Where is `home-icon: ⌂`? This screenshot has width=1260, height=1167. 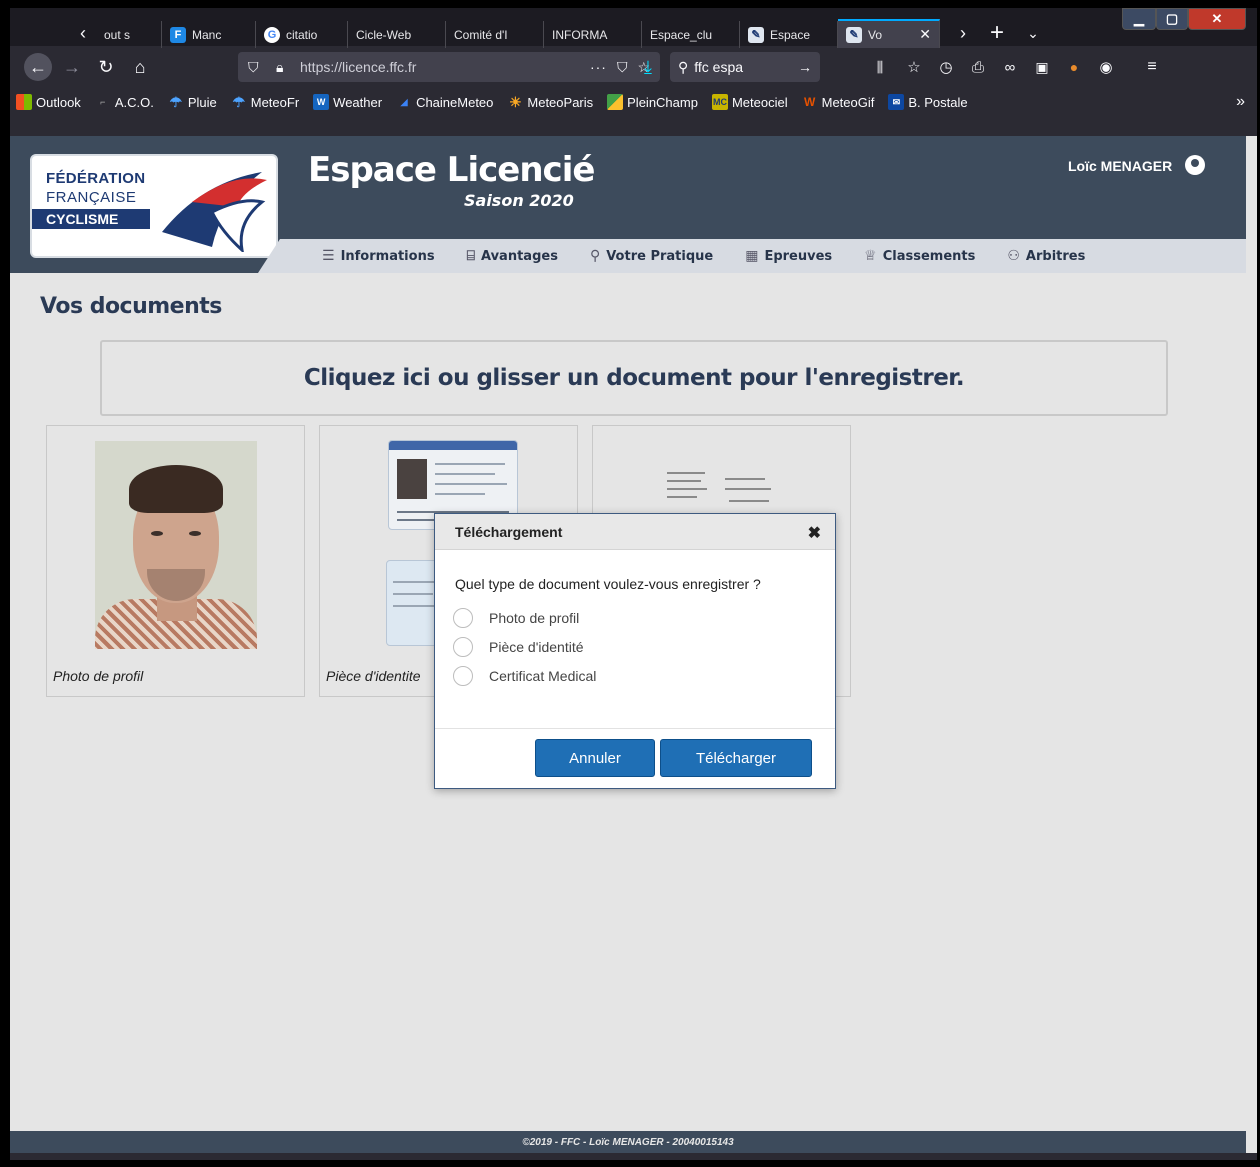 home-icon: ⌂ is located at coordinates (140, 67).